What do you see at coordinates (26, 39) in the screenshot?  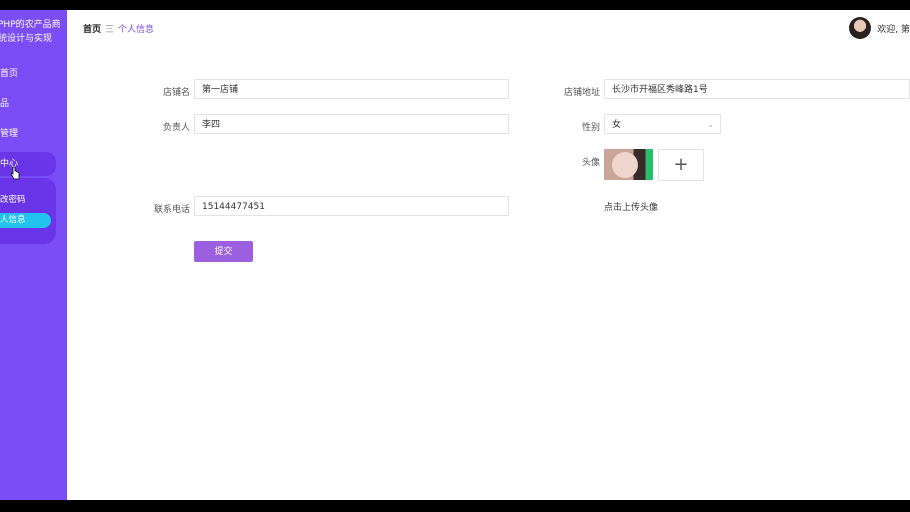 I see `app-title-line2: 统设计与实现` at bounding box center [26, 39].